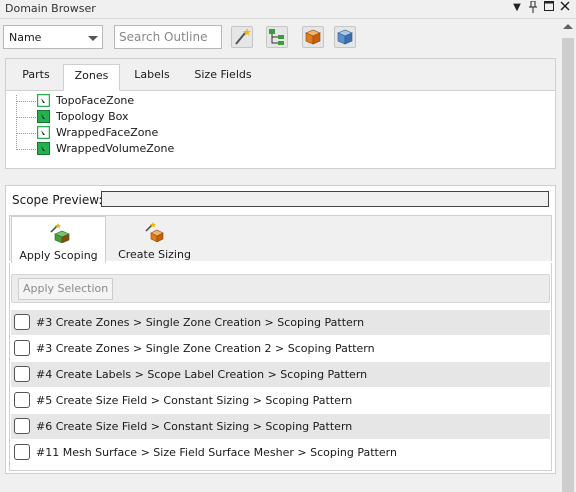 The width and height of the screenshot is (576, 492). What do you see at coordinates (58, 255) in the screenshot?
I see `tab-label: Apply Scoping` at bounding box center [58, 255].